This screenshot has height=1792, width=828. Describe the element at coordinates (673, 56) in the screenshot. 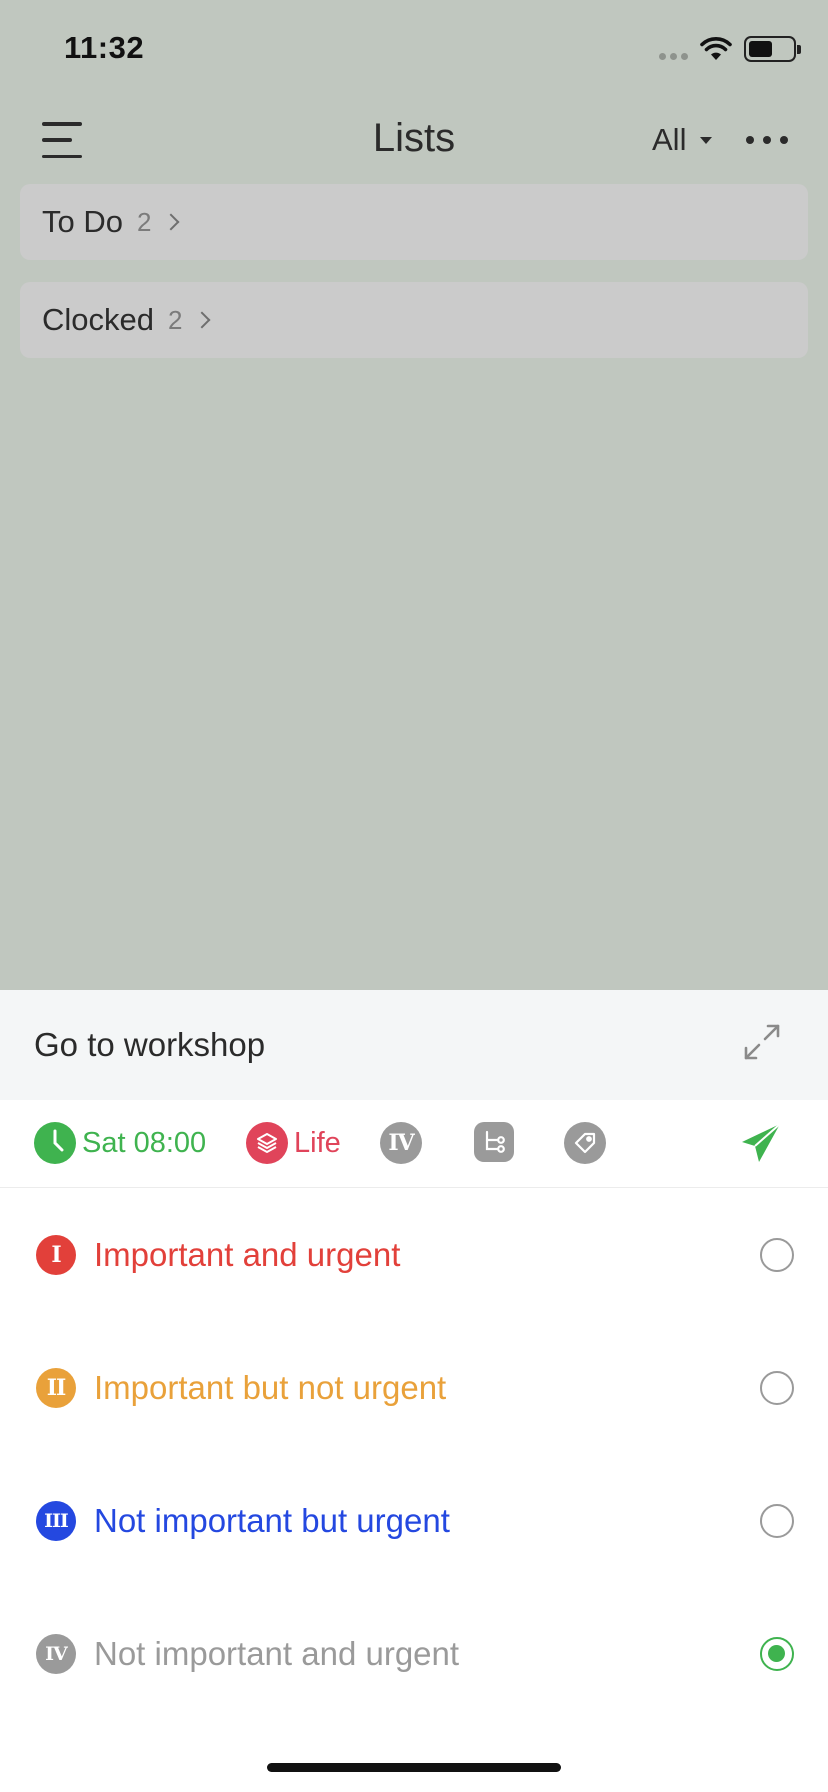

I see `signal-icon` at that location.